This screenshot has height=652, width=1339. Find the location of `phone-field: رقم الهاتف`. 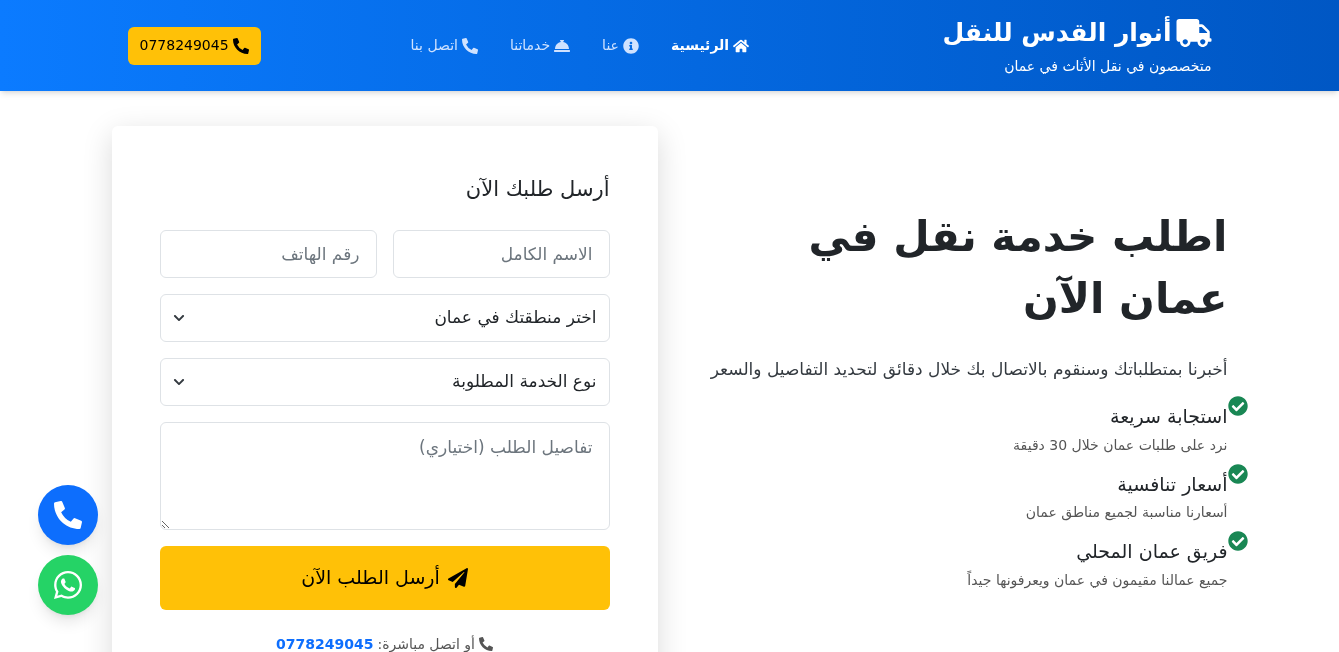

phone-field: رقم الهاتف is located at coordinates (268, 253).